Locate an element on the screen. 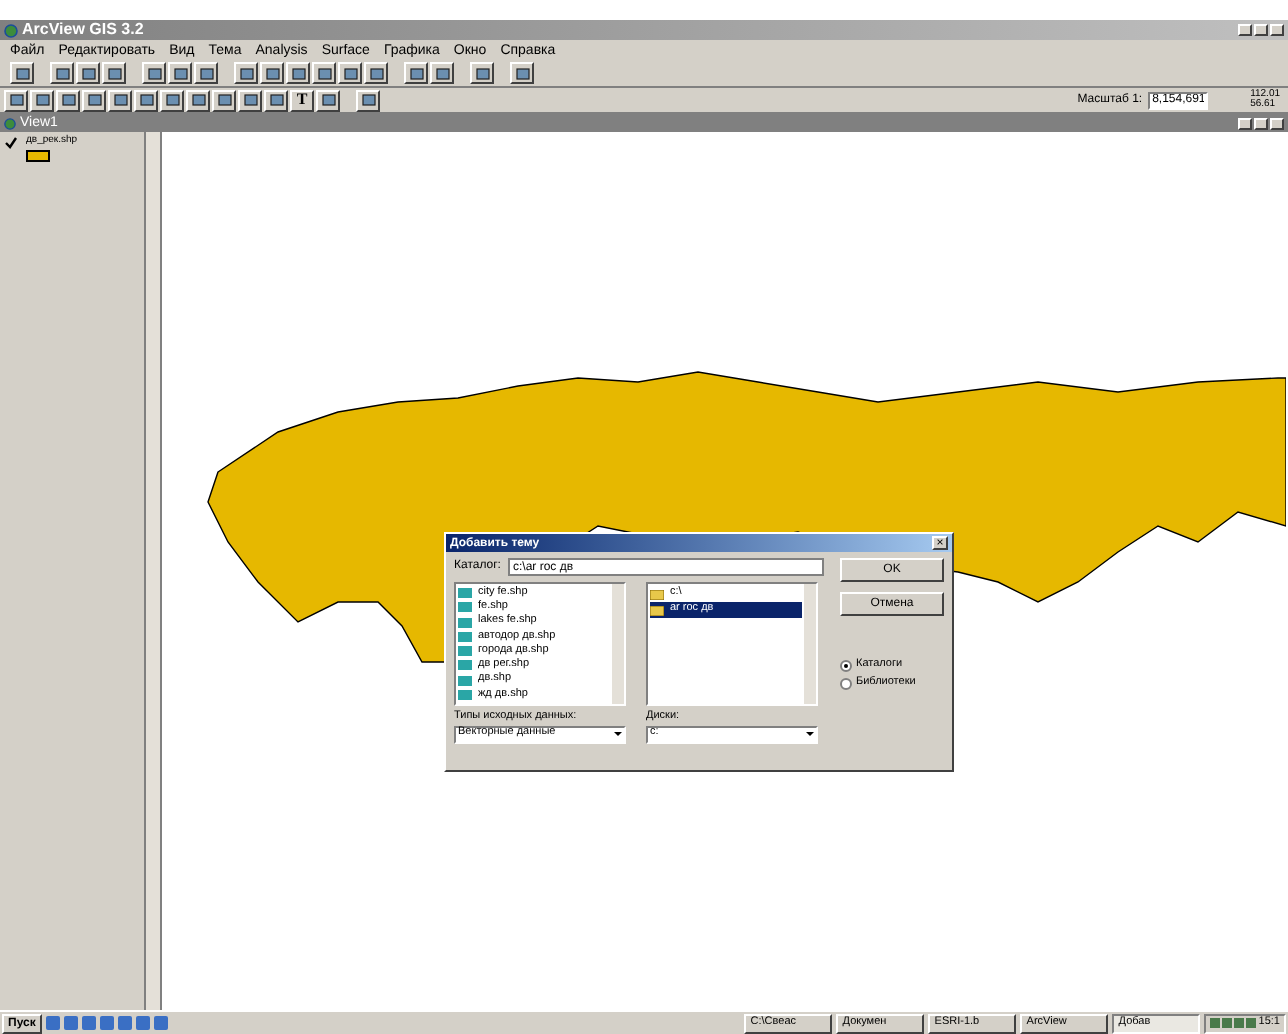 The width and height of the screenshot is (1288, 1034). text-tool-button: T is located at coordinates (302, 100).